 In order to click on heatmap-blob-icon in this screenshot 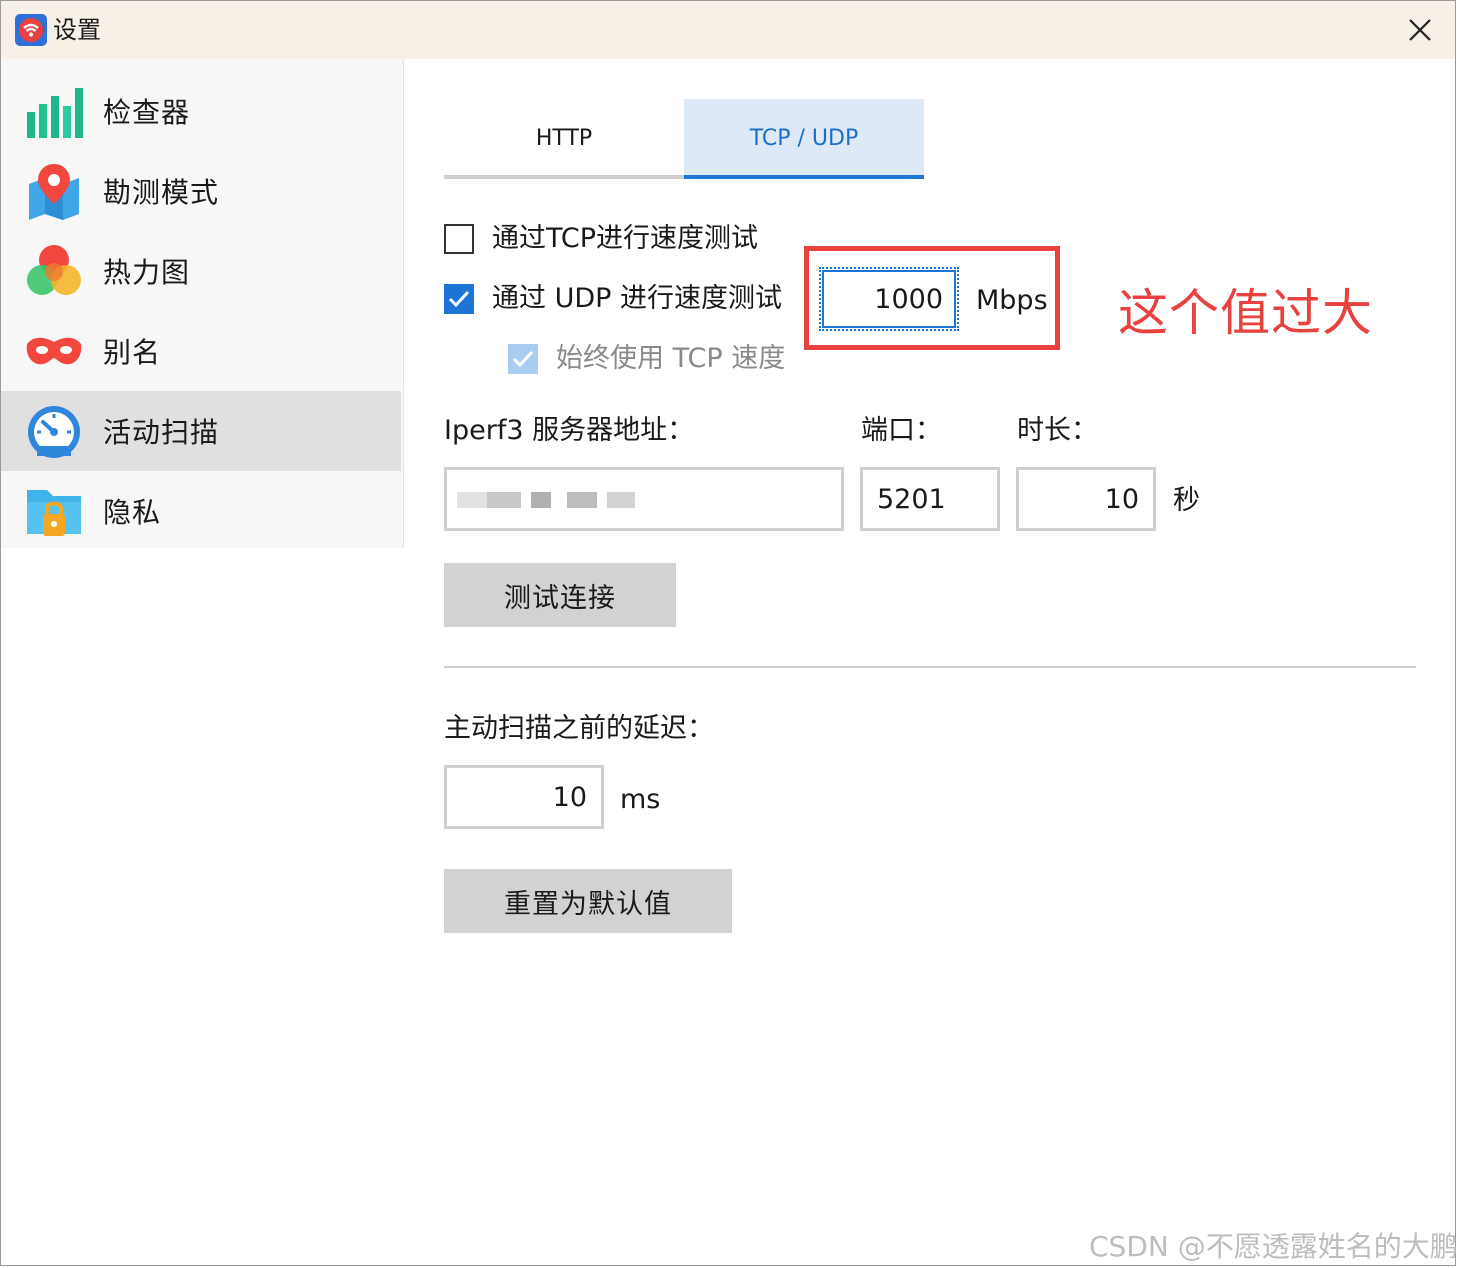, I will do `click(54, 270)`.